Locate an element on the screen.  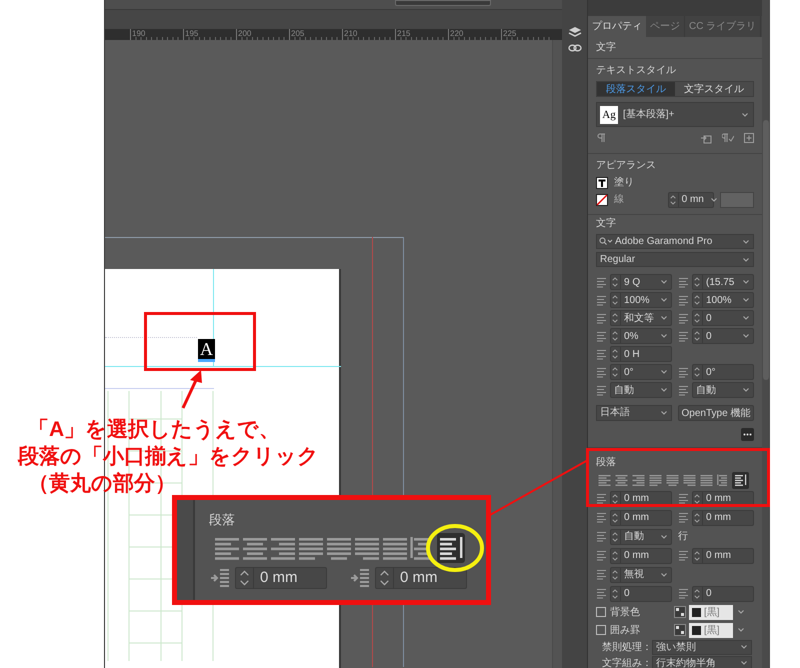
dropdown-field: 強い禁則 is located at coordinates (702, 647).